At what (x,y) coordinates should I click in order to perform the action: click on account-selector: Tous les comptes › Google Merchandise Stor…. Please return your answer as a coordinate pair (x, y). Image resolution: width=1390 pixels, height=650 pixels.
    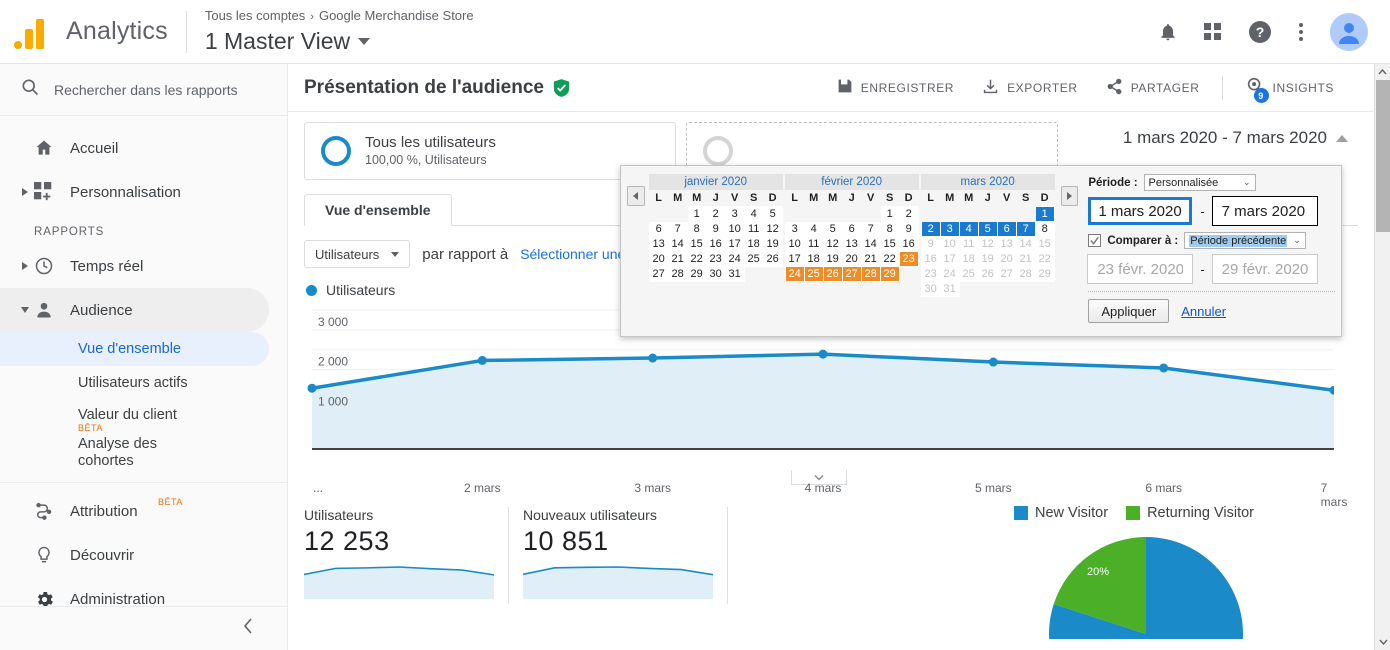
    Looking at the image, I should click on (339, 31).